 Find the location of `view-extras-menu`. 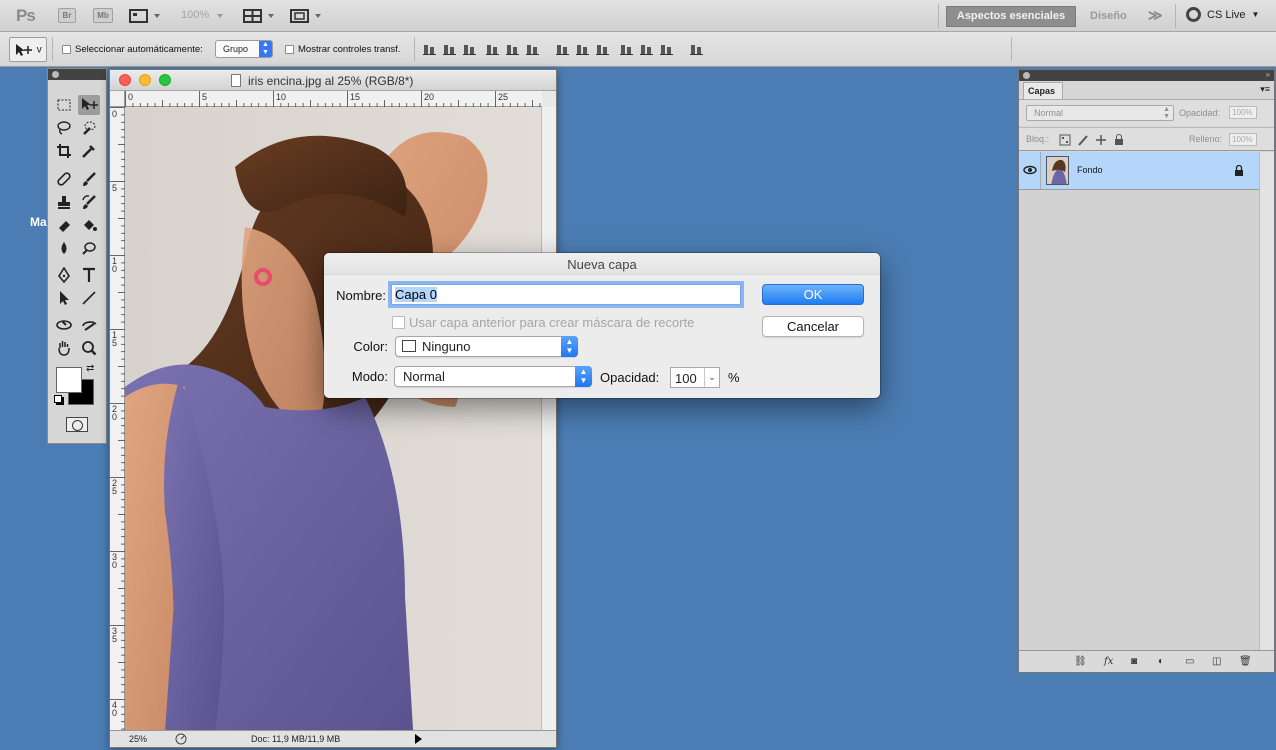

view-extras-menu is located at coordinates (146, 16).